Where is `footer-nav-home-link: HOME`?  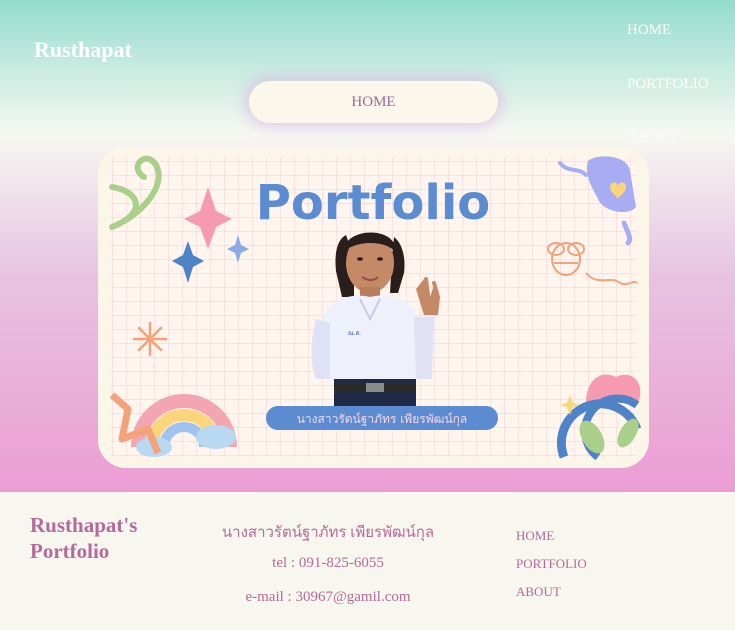 footer-nav-home-link: HOME is located at coordinates (551, 542).